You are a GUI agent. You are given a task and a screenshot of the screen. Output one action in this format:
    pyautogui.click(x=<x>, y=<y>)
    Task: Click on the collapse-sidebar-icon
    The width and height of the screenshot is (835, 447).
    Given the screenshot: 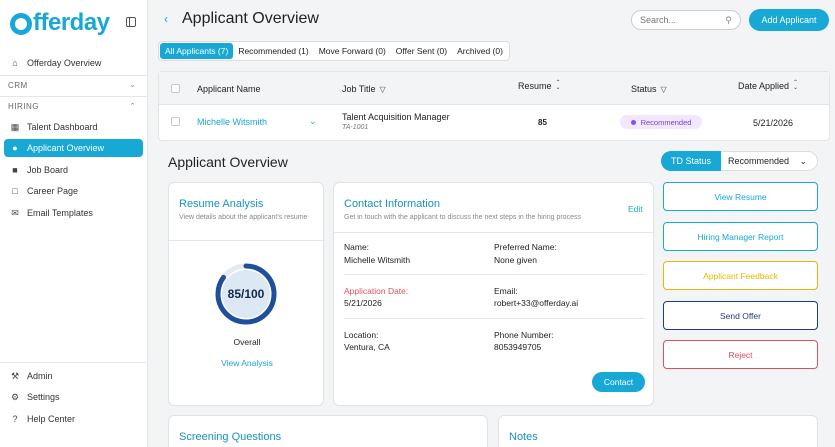 What is the action you would take?
    pyautogui.click(x=131, y=22)
    